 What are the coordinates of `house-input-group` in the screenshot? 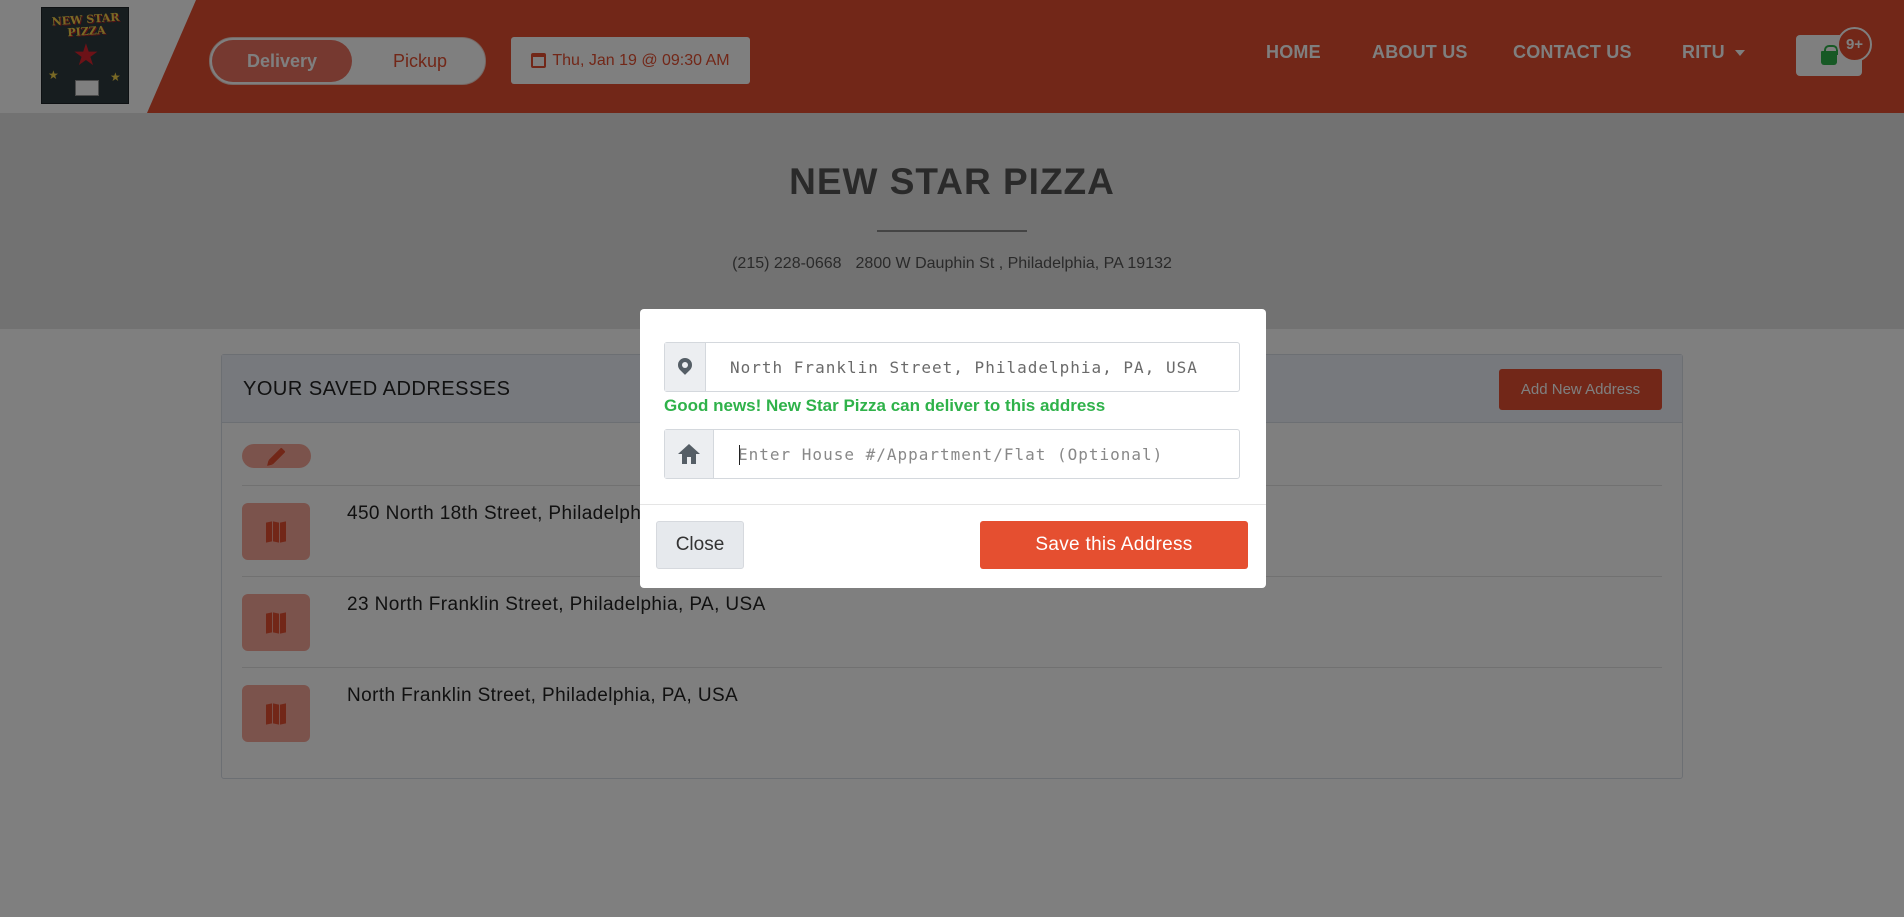 It's located at (952, 454).